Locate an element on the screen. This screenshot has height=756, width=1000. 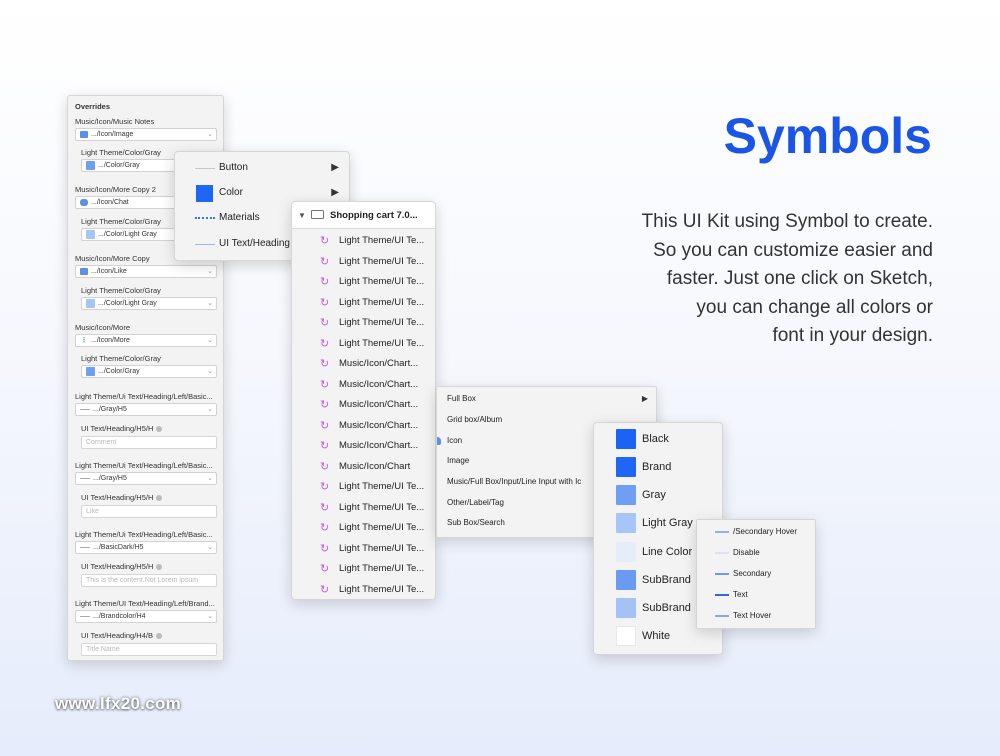
override-text-input: This is the content.Not Lorem ipsum is located at coordinates (149, 580).